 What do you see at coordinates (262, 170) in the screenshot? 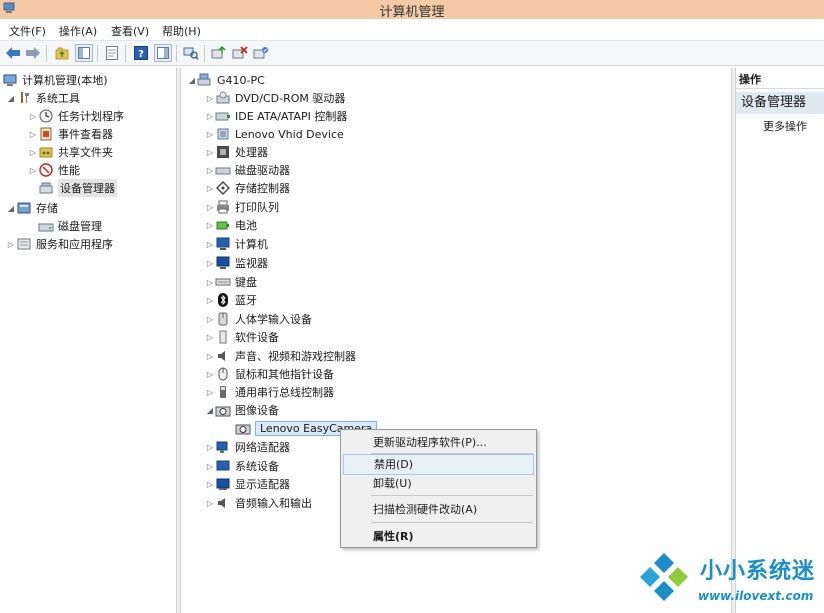
I see `device-category-label: 磁盘驱动器` at bounding box center [262, 170].